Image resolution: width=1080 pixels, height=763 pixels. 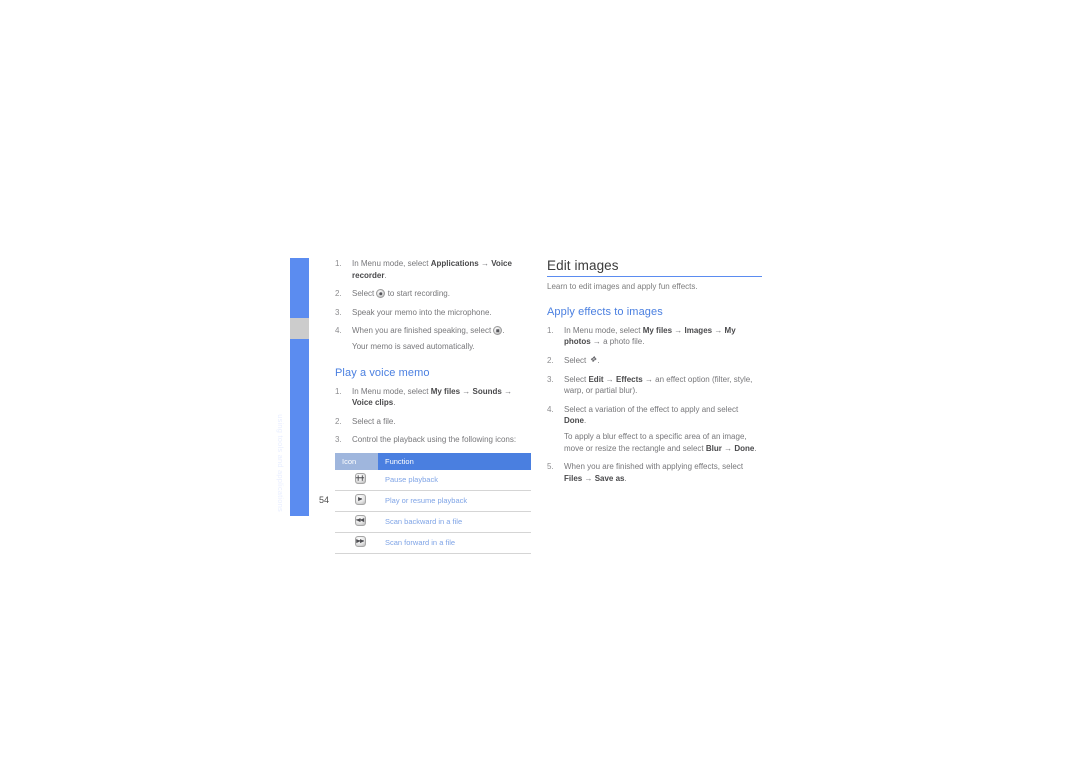 I want to click on step-bold-term: Applications, so click(x=454, y=263).